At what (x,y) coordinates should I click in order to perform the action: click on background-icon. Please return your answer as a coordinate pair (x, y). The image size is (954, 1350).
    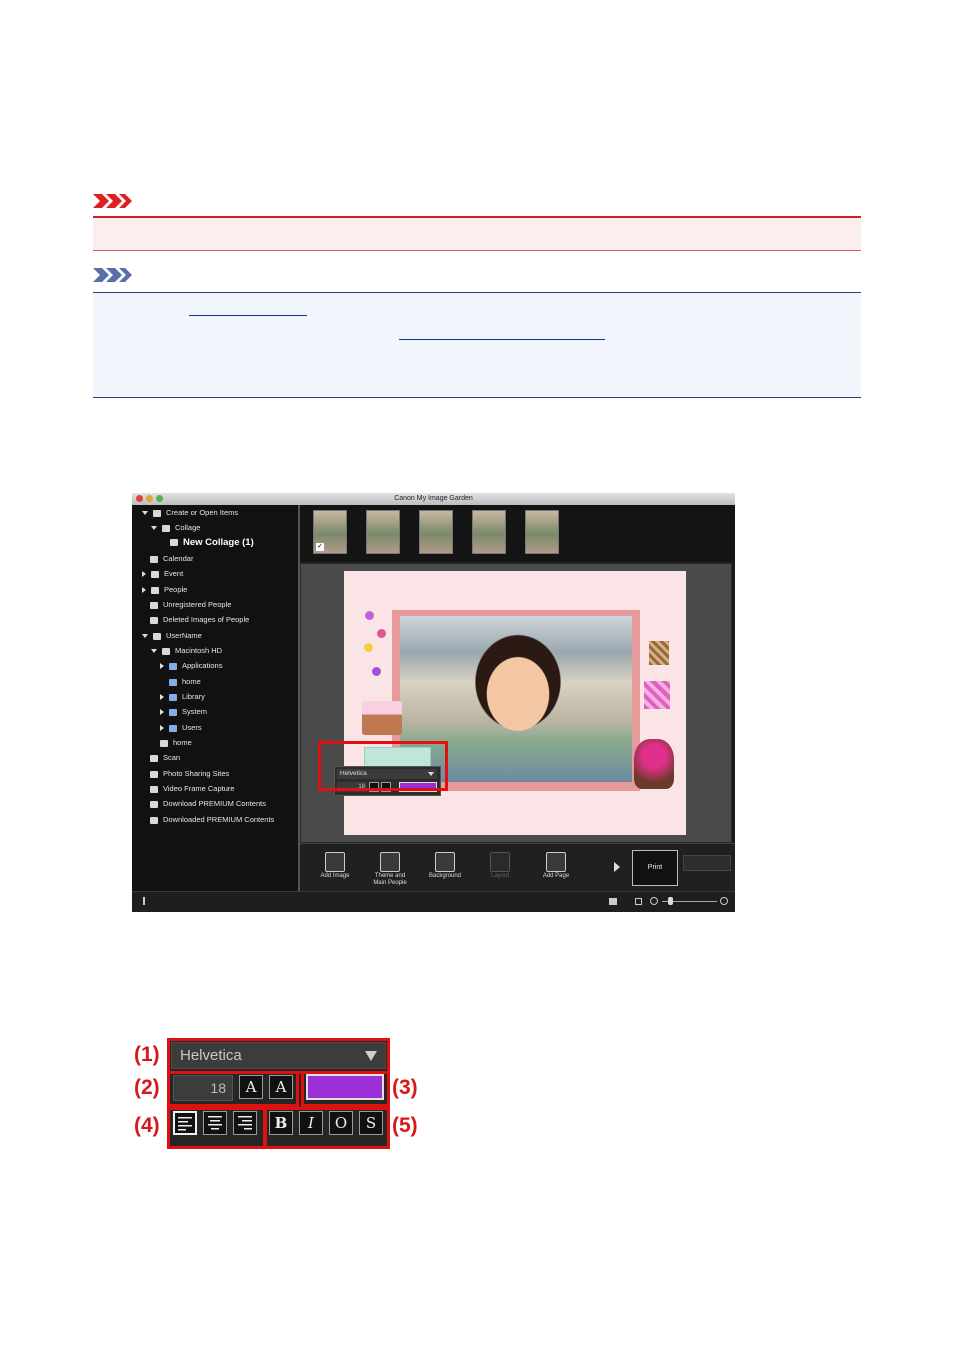
    Looking at the image, I should click on (445, 862).